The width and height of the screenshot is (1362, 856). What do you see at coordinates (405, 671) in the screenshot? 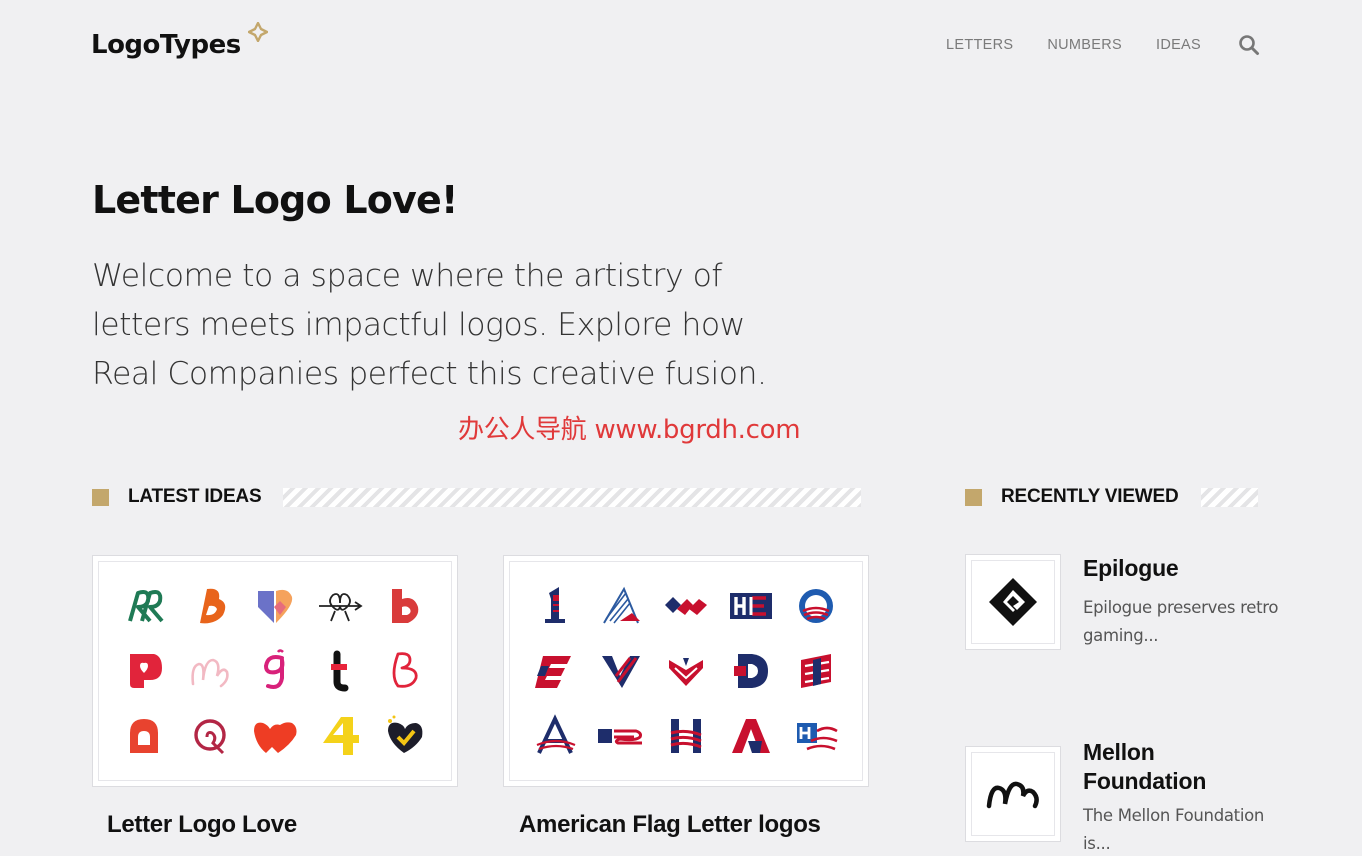
I see `red-b-outline-logo-icon` at bounding box center [405, 671].